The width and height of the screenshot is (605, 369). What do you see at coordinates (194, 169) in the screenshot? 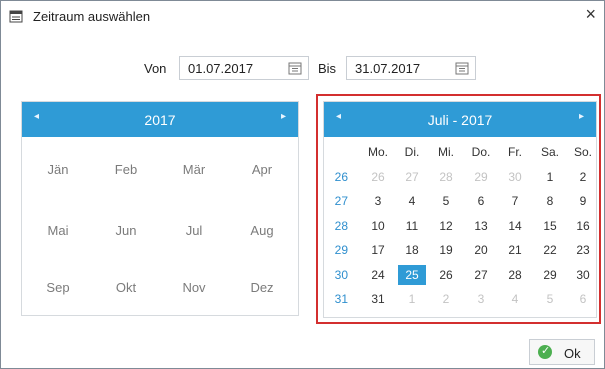
I see `month-cell: Mär` at bounding box center [194, 169].